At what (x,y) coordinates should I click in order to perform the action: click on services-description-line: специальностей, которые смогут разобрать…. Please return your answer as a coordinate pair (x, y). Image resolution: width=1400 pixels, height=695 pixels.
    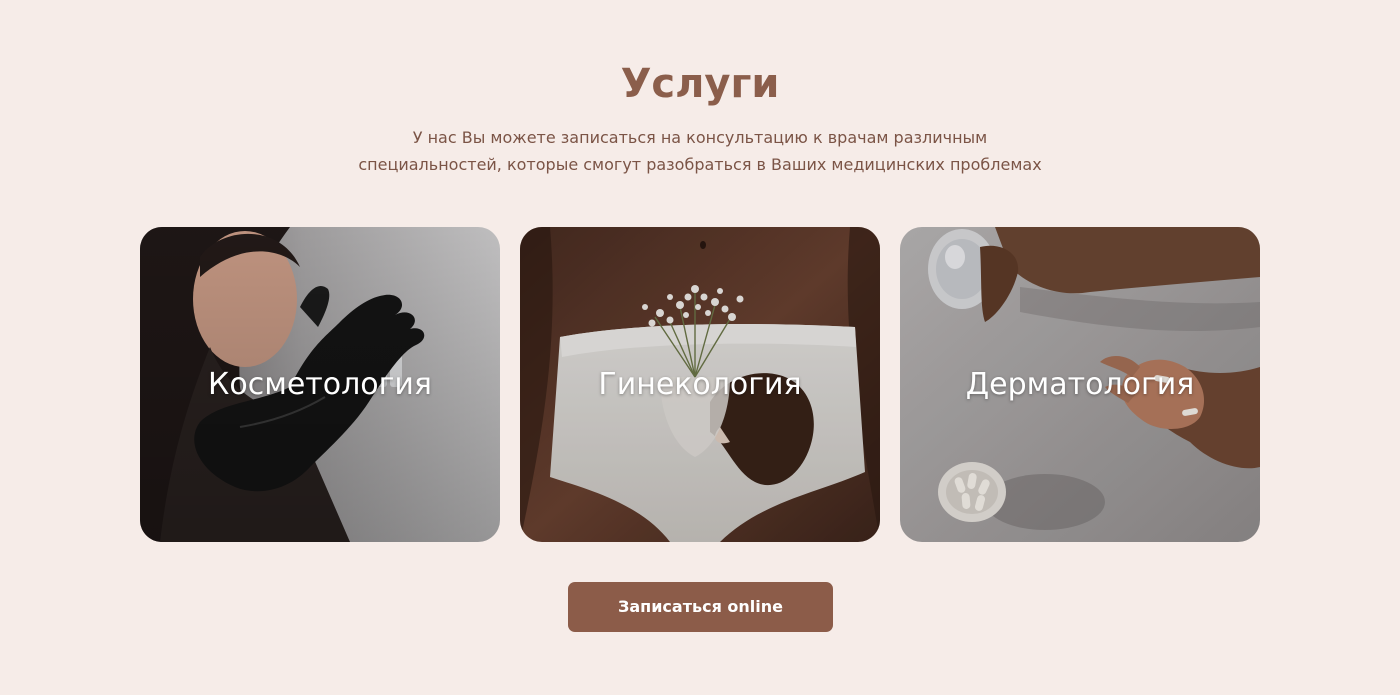
    Looking at the image, I should click on (700, 164).